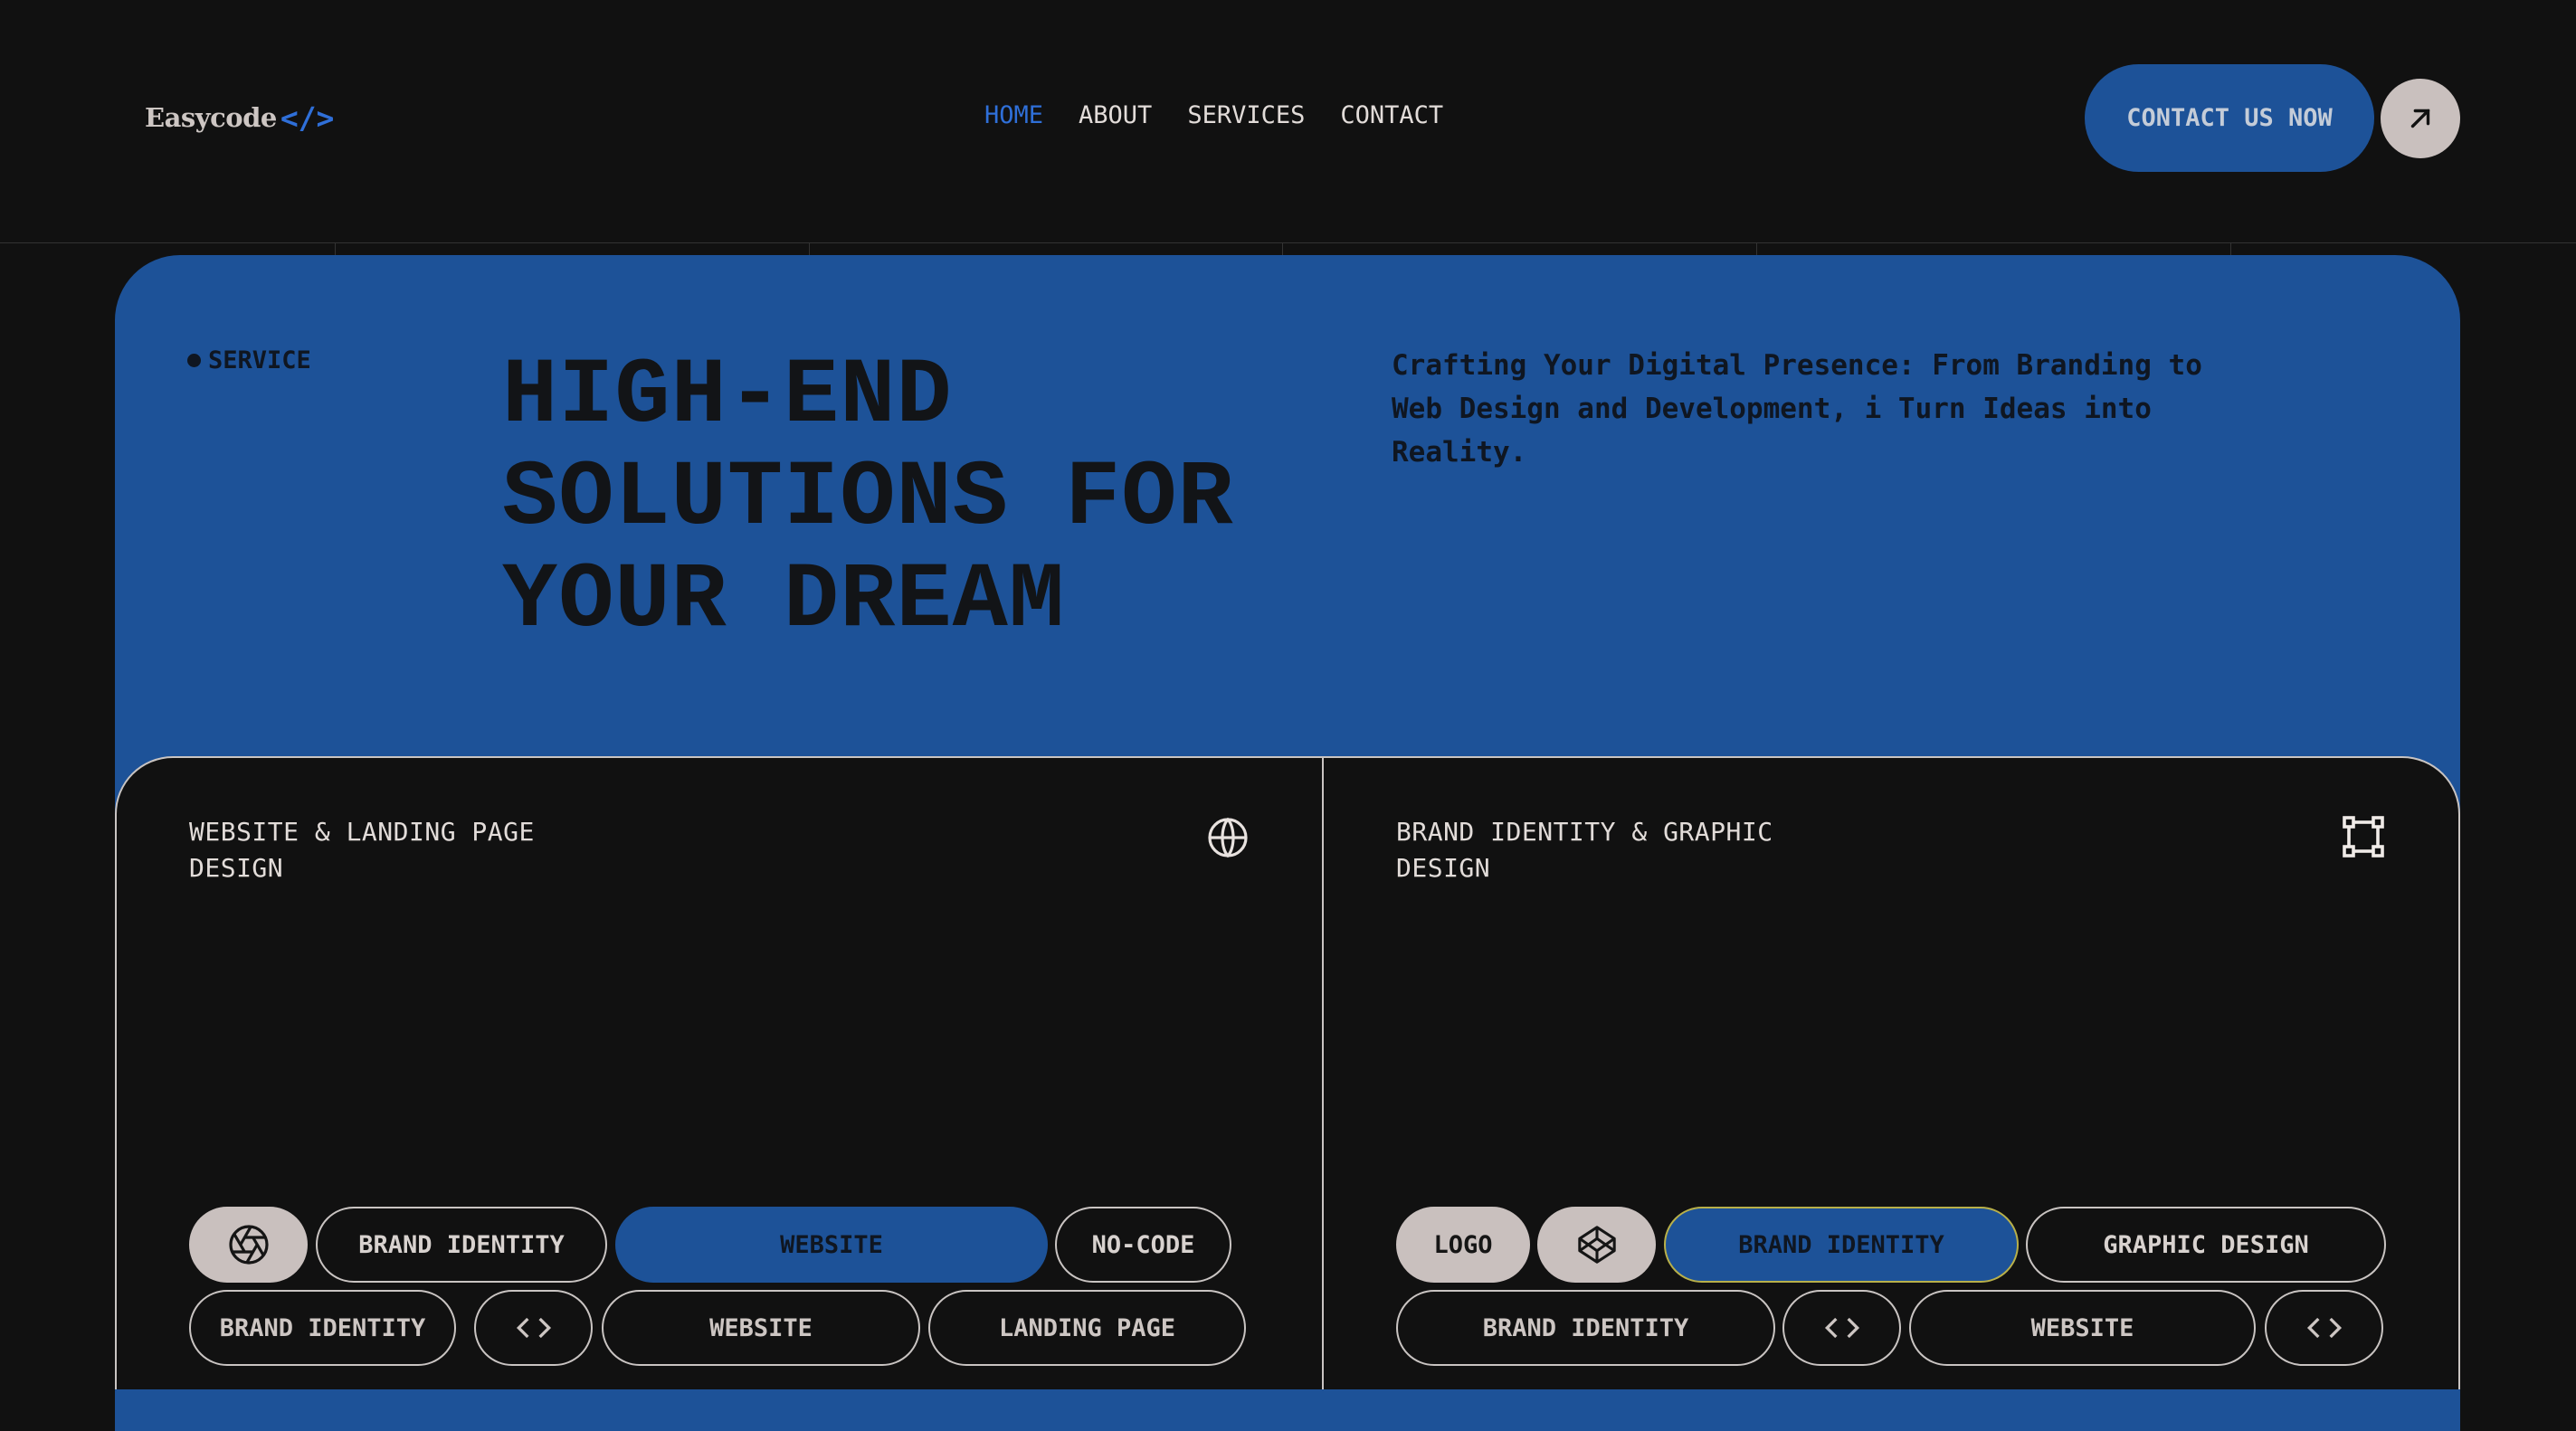  Describe the element at coordinates (1391, 115) in the screenshot. I see `nav-contact: CONTACT` at that location.